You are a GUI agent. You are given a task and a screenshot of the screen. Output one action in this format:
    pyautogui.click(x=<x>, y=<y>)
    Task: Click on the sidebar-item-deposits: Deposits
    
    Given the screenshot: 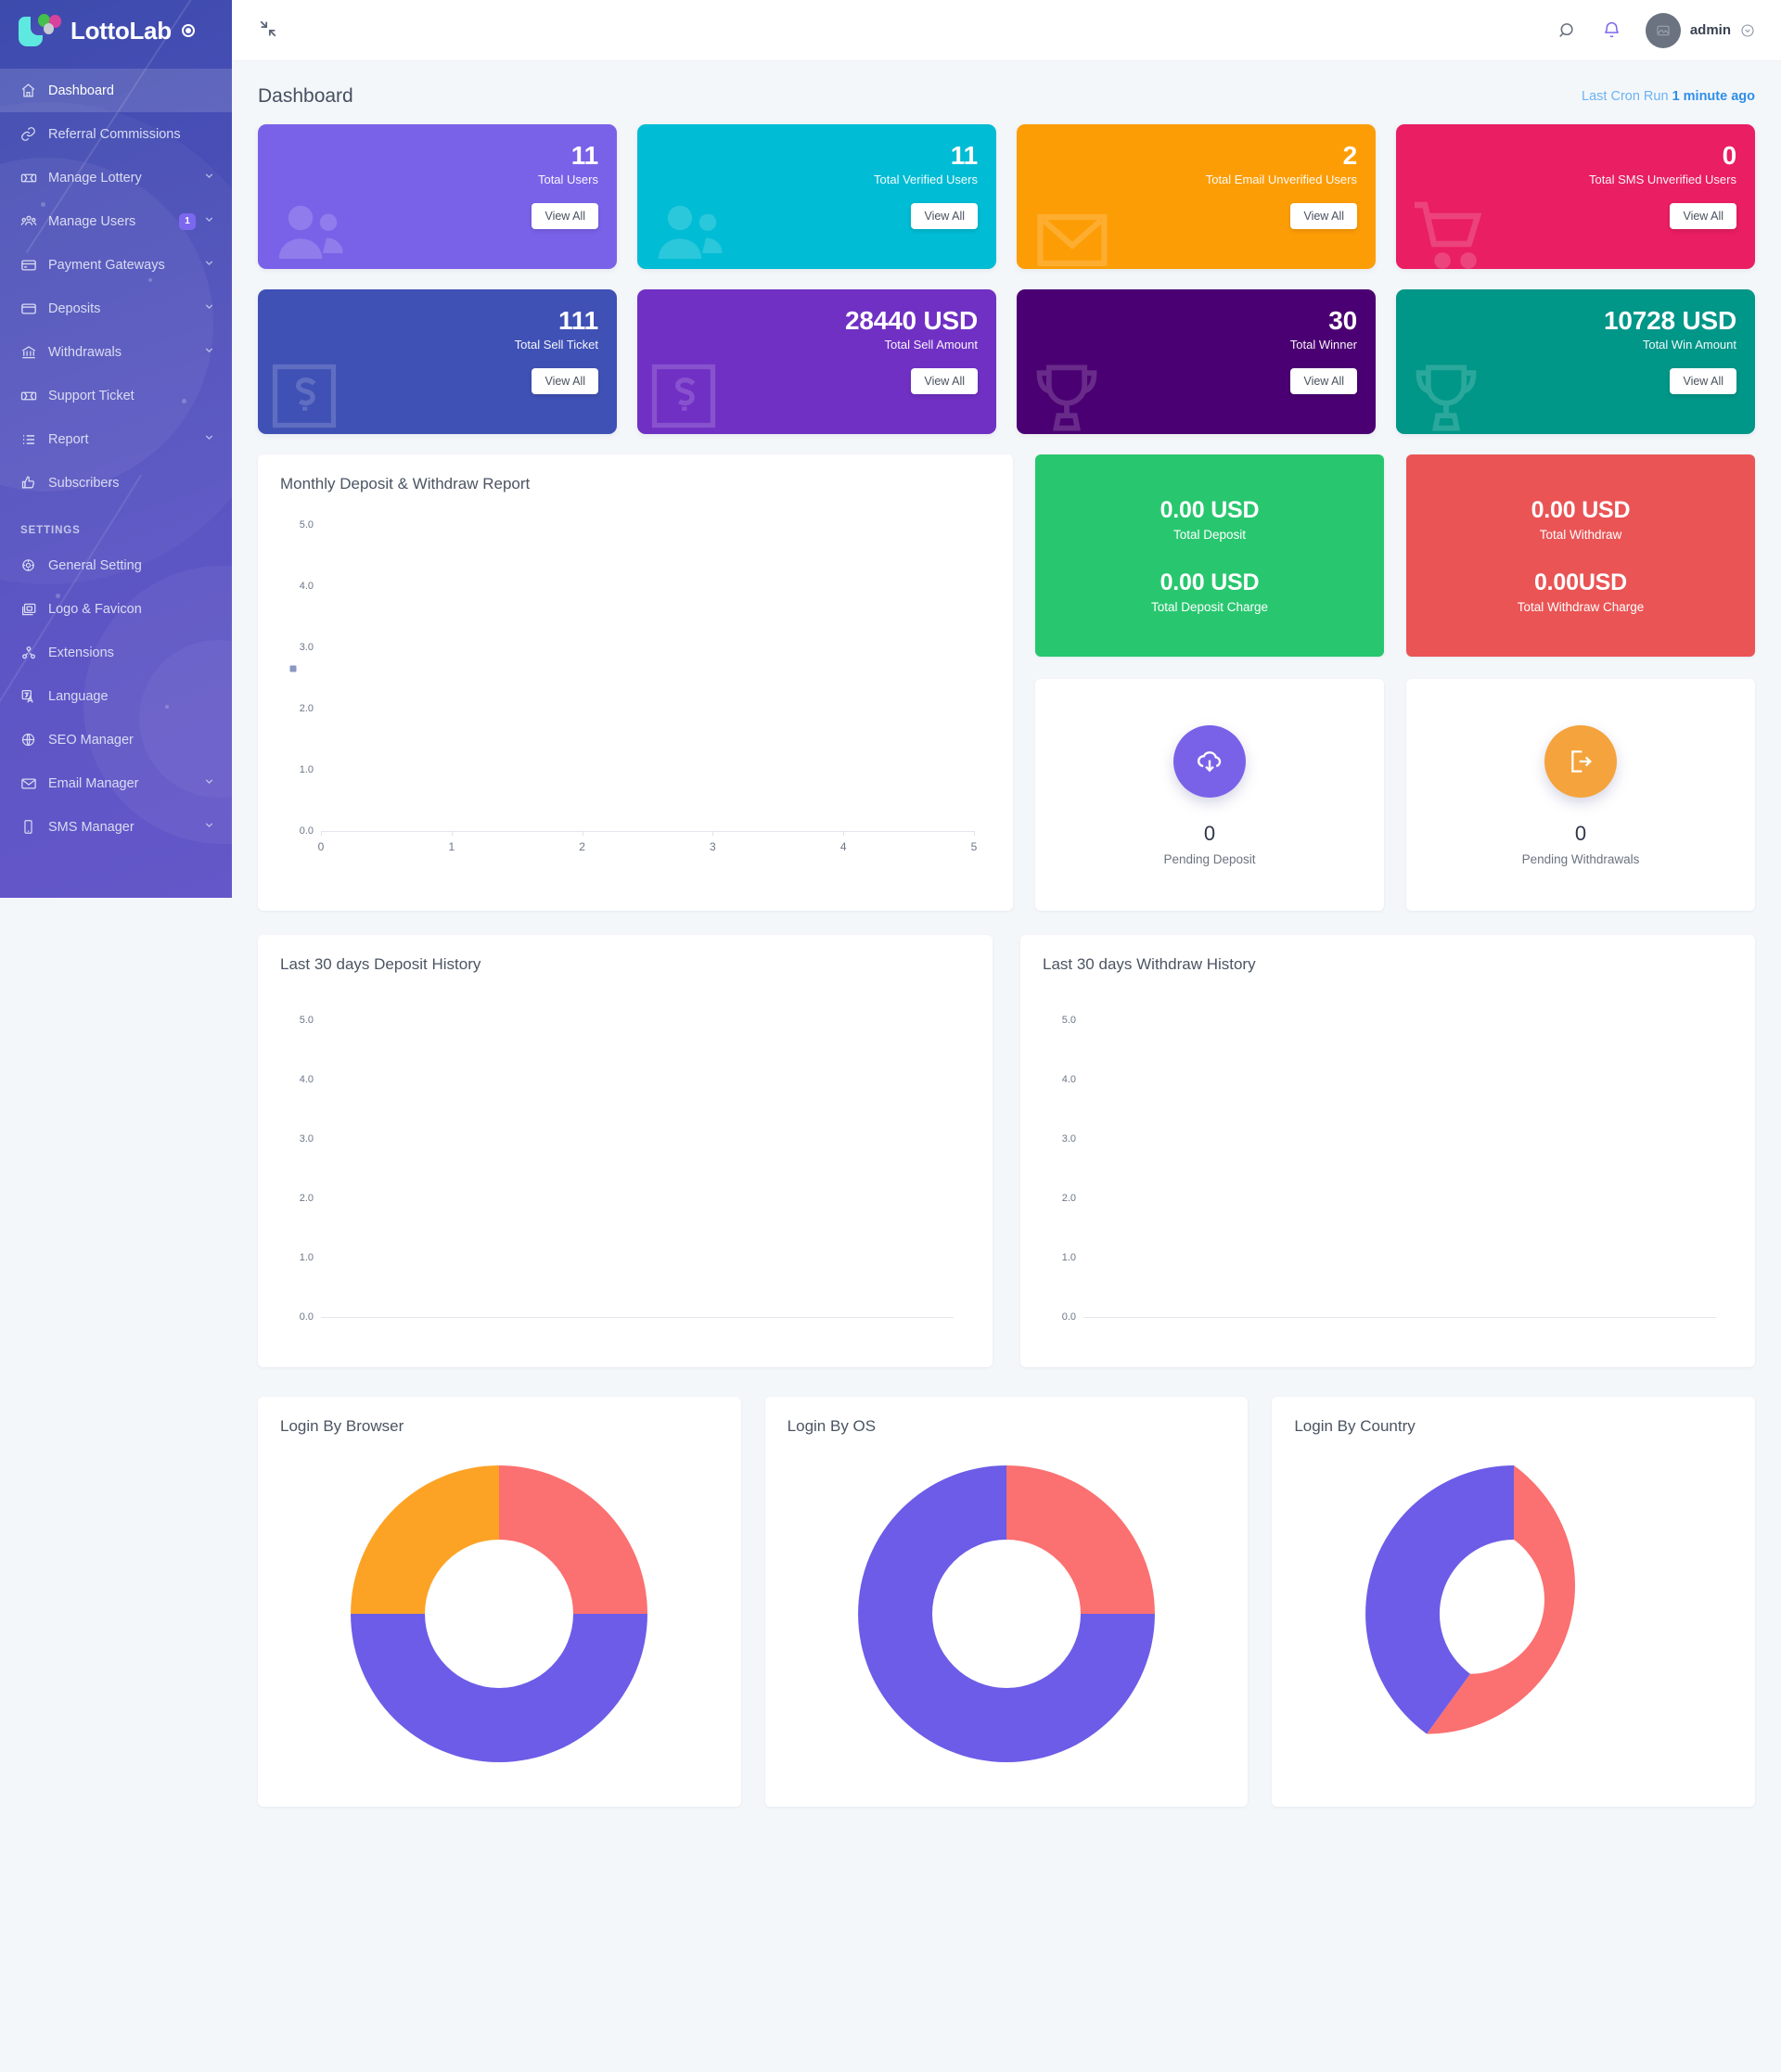 What is the action you would take?
    pyautogui.click(x=116, y=308)
    